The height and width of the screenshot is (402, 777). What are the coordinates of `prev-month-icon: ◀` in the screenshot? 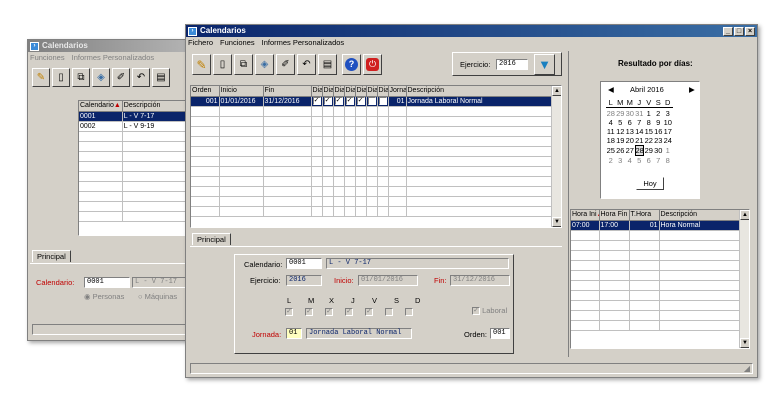 It's located at (611, 90).